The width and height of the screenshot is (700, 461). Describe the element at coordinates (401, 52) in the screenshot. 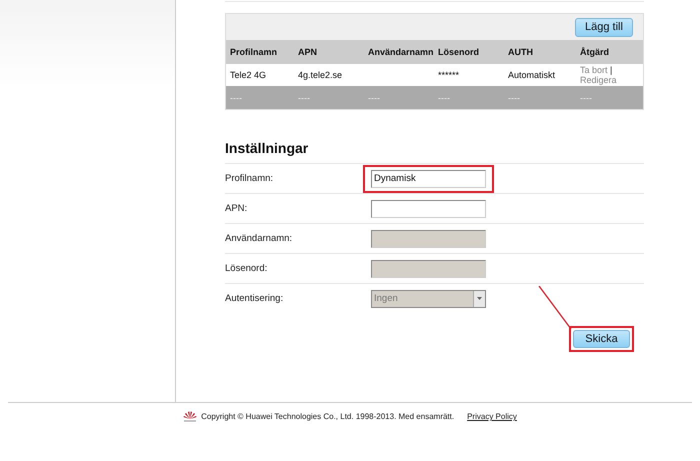

I see `column-header: Användarnamn` at that location.